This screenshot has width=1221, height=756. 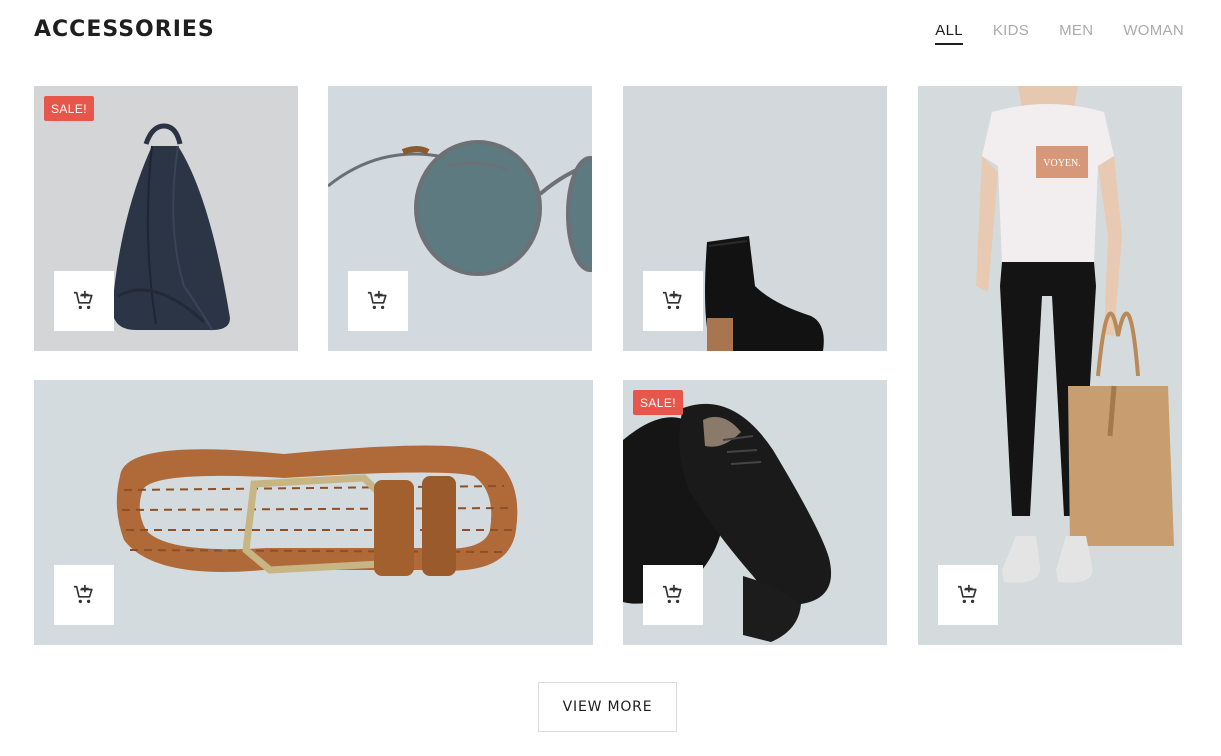 What do you see at coordinates (755, 512) in the screenshot?
I see `product-card-oxford-shoes: SALE!` at bounding box center [755, 512].